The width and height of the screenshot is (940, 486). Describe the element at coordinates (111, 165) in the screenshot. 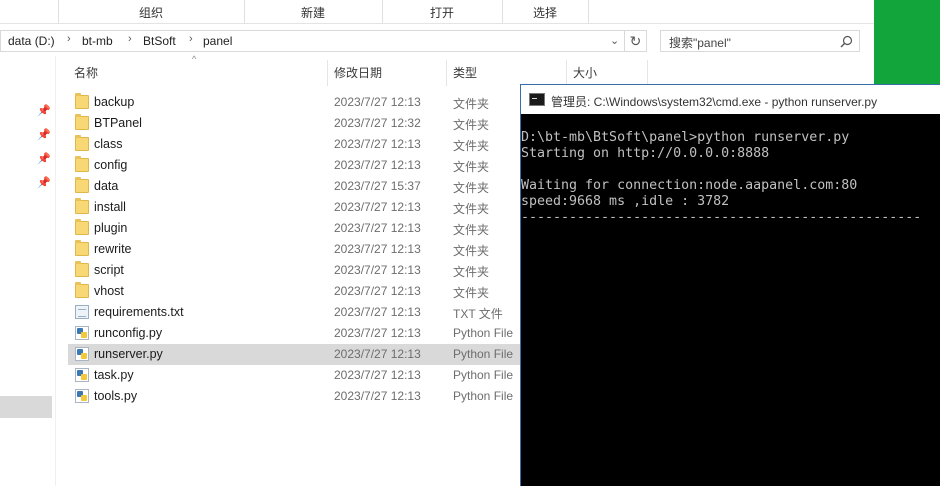

I see `file-name: config` at that location.